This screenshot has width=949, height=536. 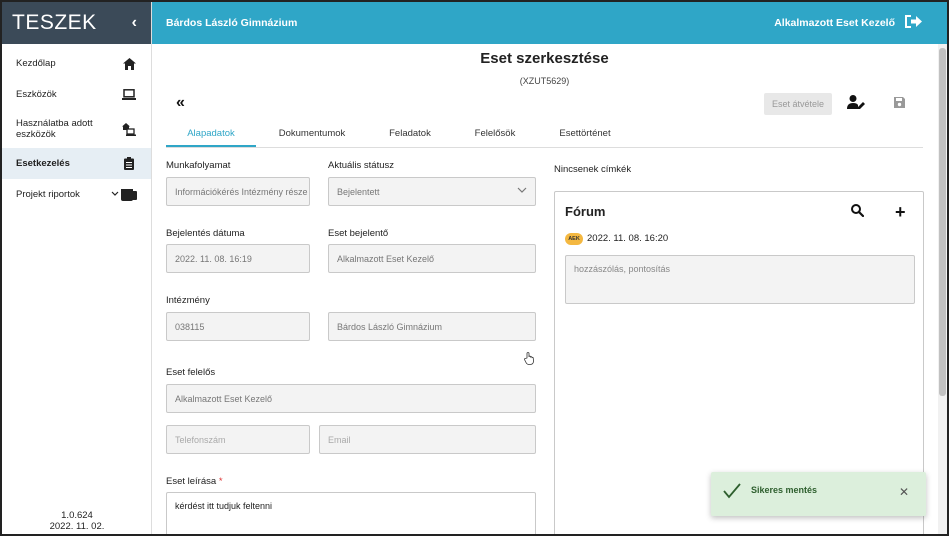 What do you see at coordinates (198, 165) in the screenshot?
I see `workflow-label: Munkafolyamat` at bounding box center [198, 165].